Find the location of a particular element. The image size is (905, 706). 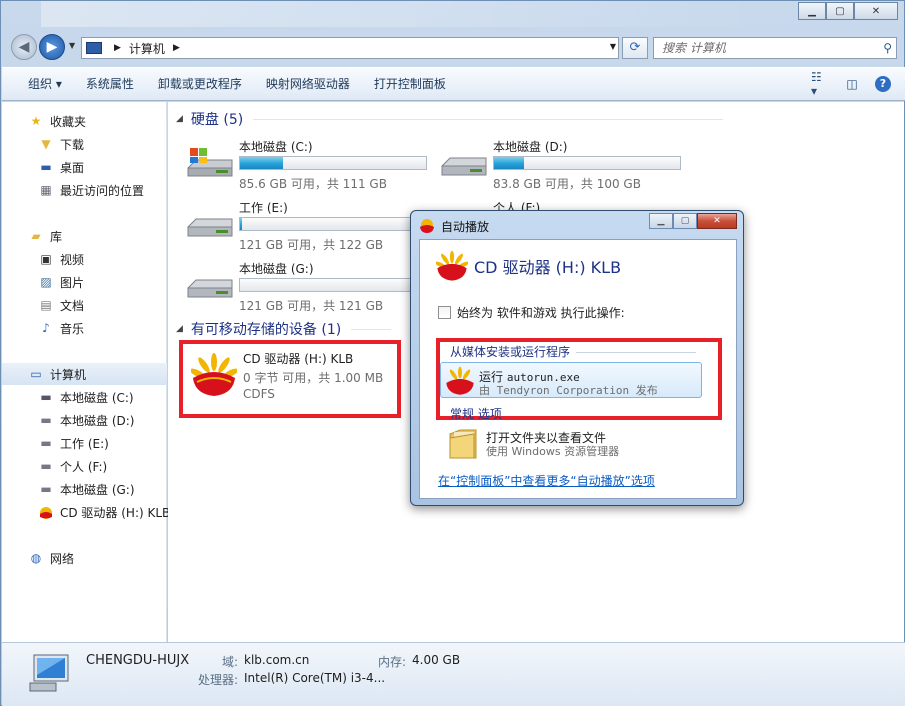

video-icon: ▣ is located at coordinates (46, 259).